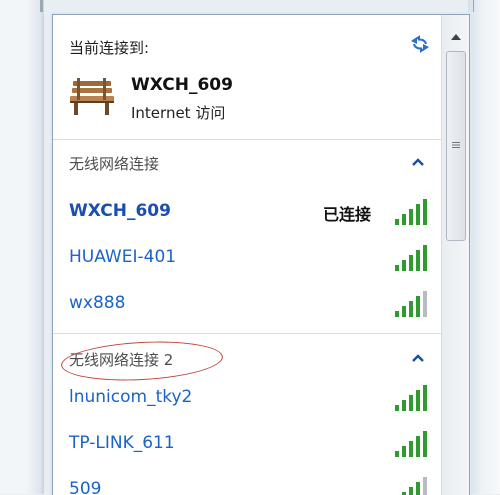 This screenshot has width=500, height=495. I want to click on network-row-509: 509, so click(247, 482).